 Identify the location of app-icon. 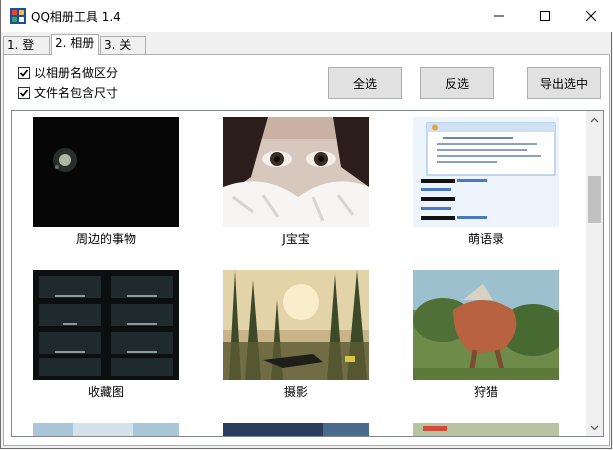
(18, 16).